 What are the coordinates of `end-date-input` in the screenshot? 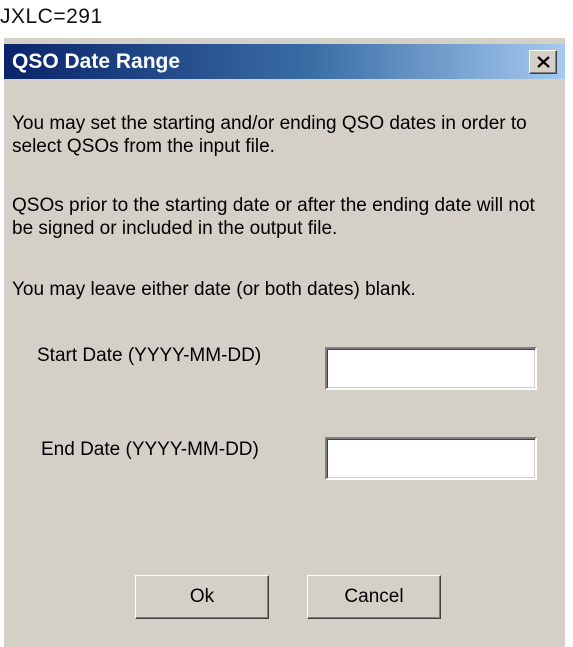 It's located at (431, 458).